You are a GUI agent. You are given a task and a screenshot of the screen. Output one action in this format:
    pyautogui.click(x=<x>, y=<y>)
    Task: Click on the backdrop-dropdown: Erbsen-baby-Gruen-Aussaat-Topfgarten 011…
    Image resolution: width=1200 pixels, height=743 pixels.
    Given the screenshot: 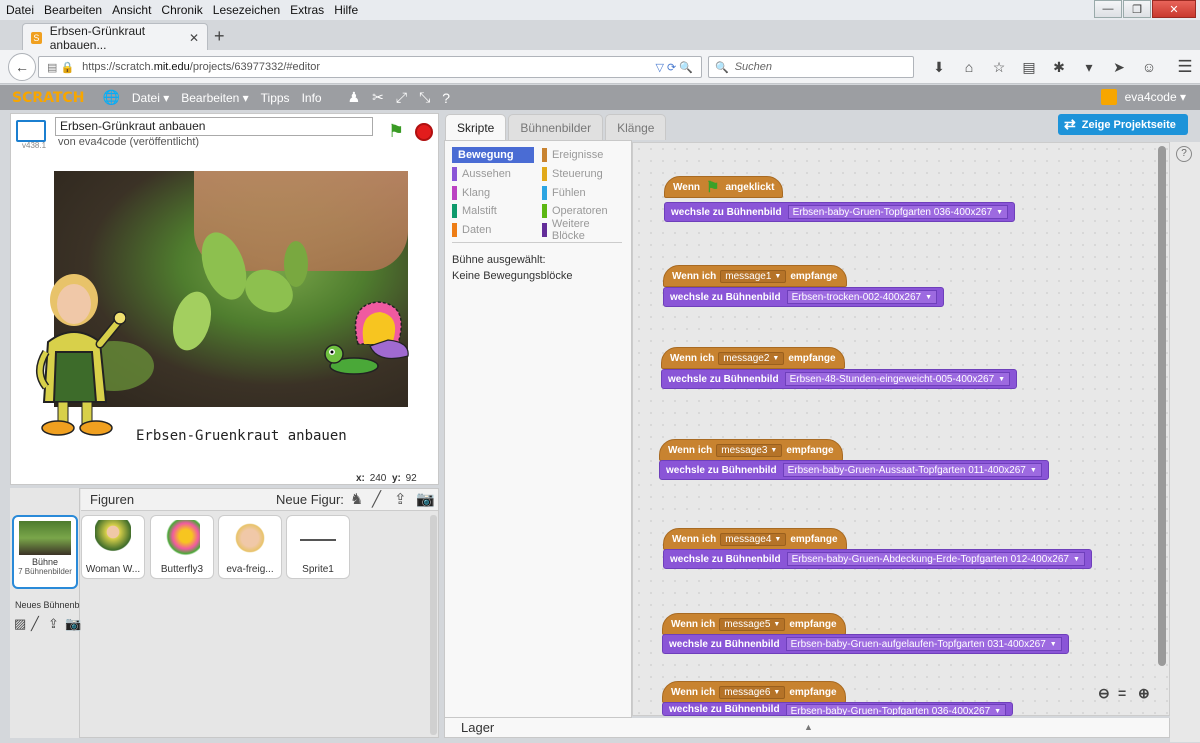 What is the action you would take?
    pyautogui.click(x=912, y=470)
    